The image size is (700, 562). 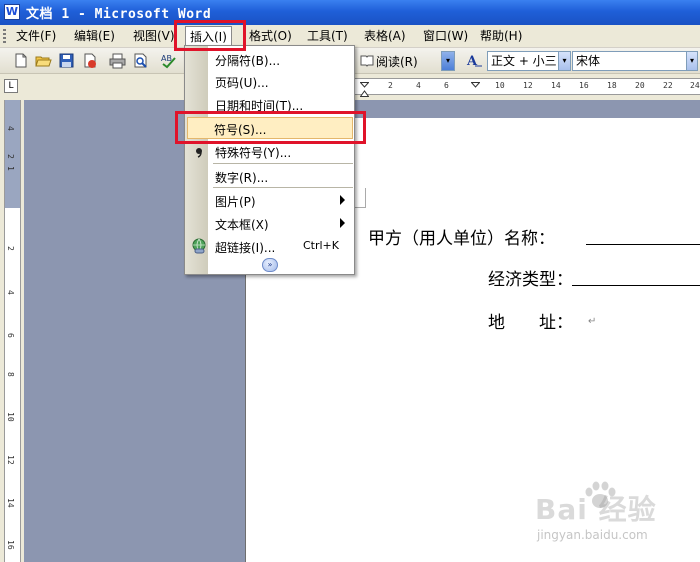 What do you see at coordinates (445, 36) in the screenshot?
I see `menu-window: 窗口(W)` at bounding box center [445, 36].